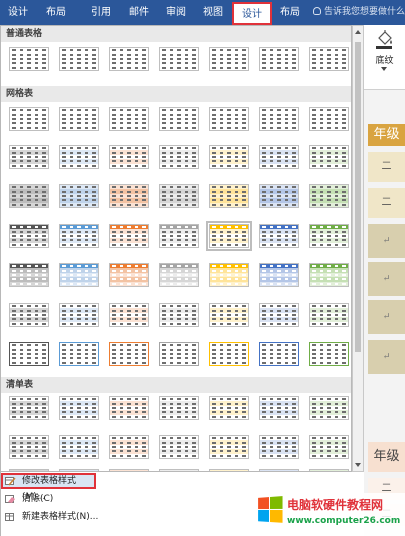 This screenshot has height=536, width=405. Describe the element at coordinates (139, 12) in the screenshot. I see `tab-item: 邮件` at that location.